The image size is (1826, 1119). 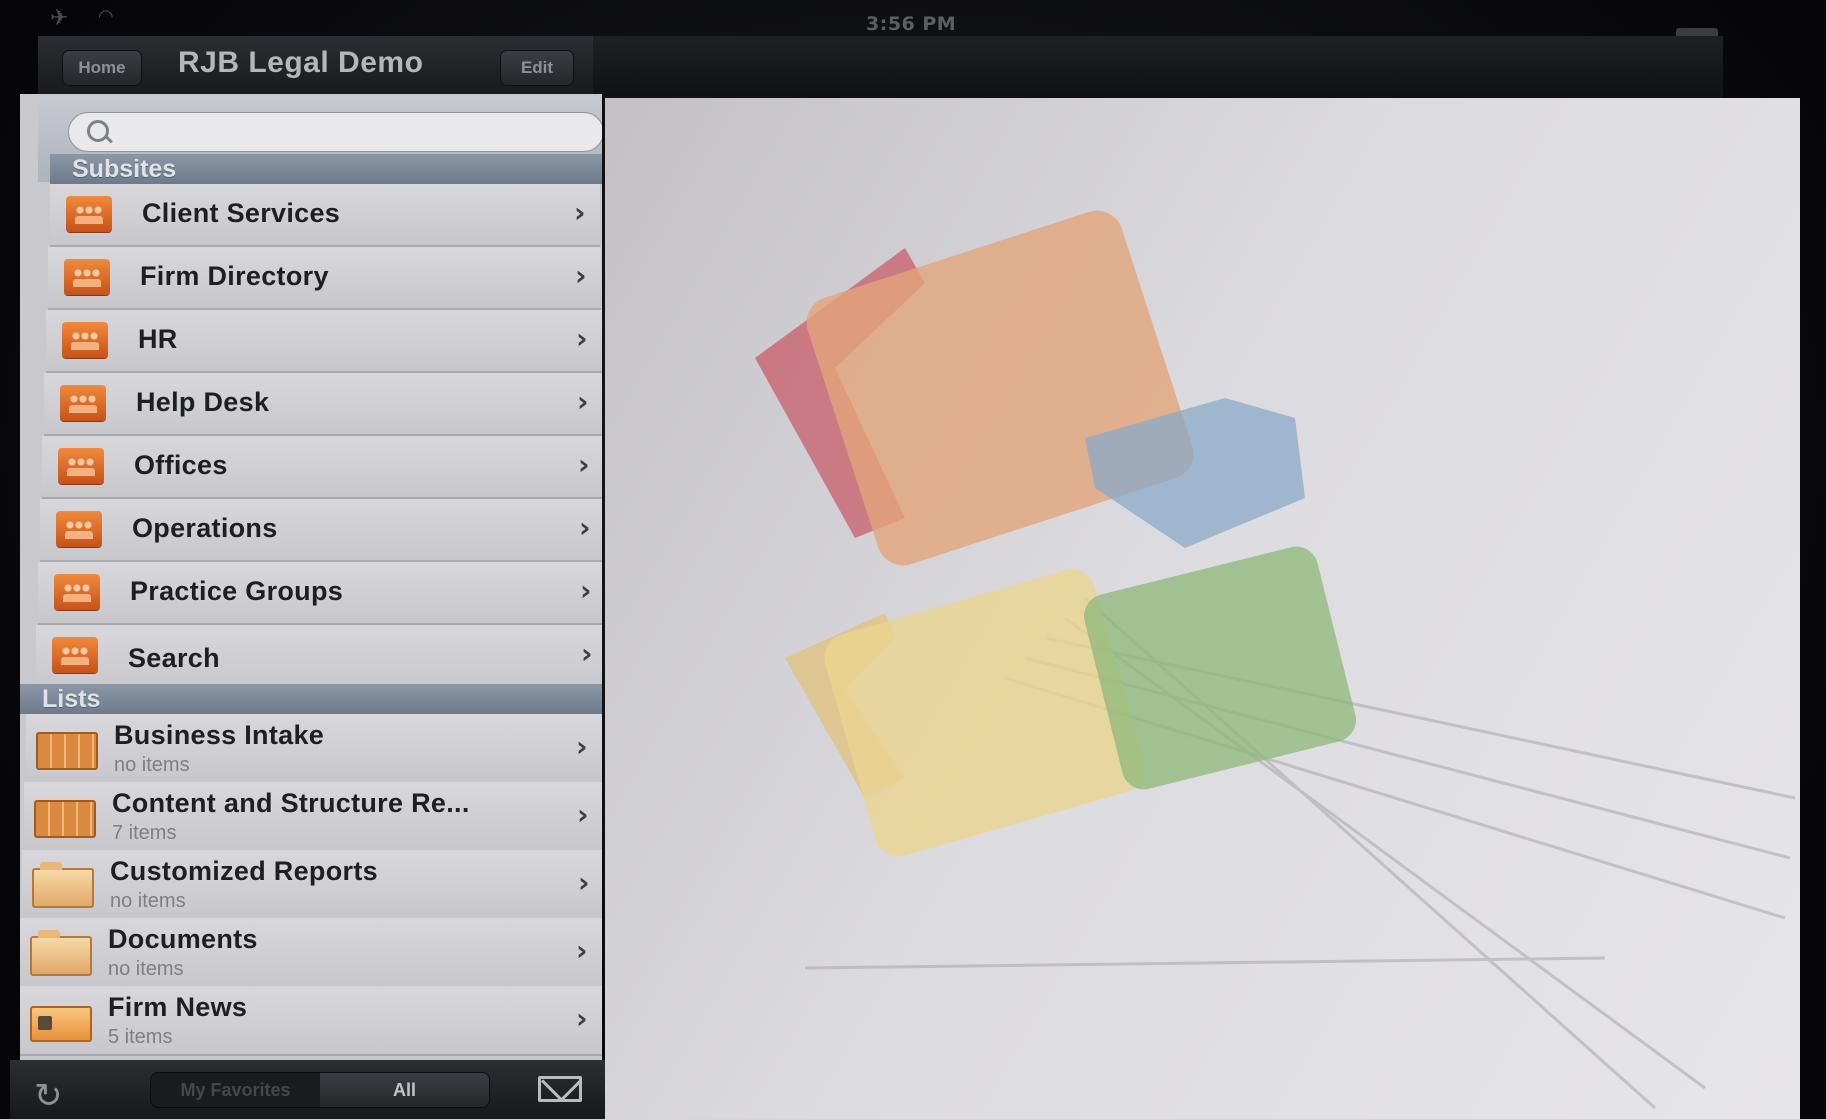 What do you see at coordinates (48, 1096) in the screenshot?
I see `refresh-icon: ↻` at bounding box center [48, 1096].